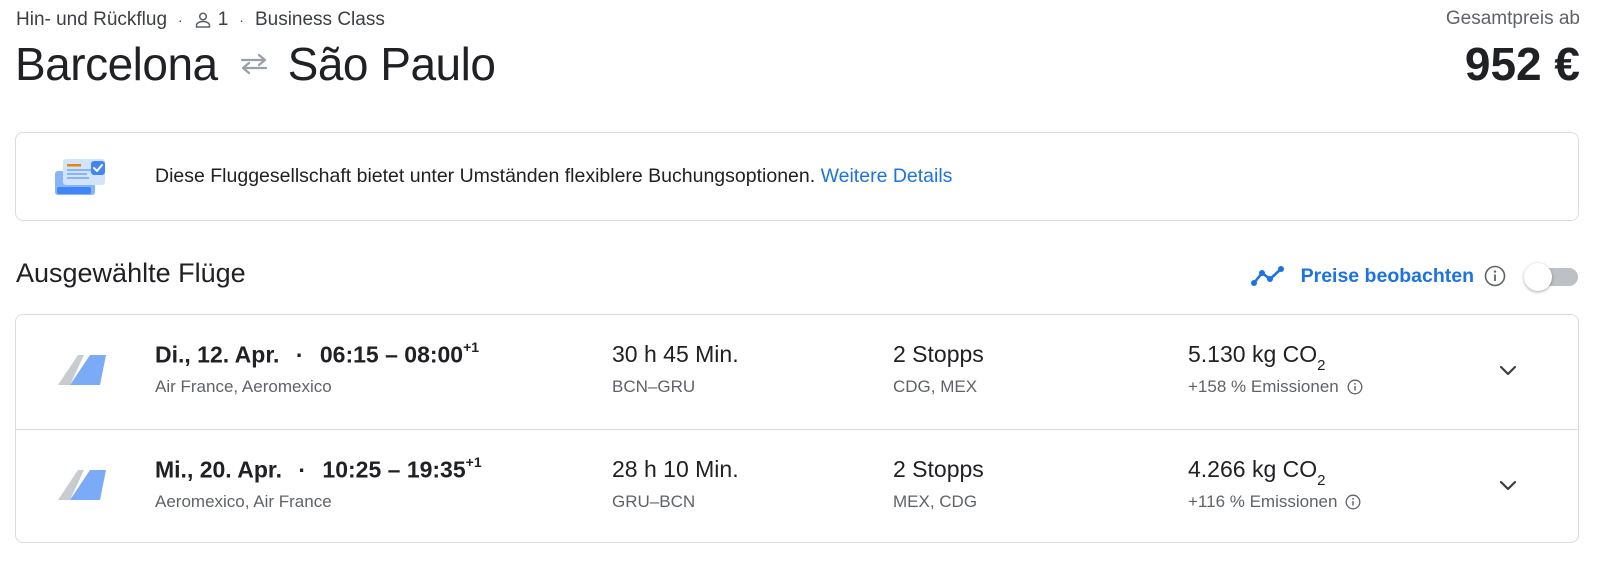 This screenshot has height=563, width=1600. What do you see at coordinates (243, 501) in the screenshot?
I see `airline-names: Aeromexico, Air France` at bounding box center [243, 501].